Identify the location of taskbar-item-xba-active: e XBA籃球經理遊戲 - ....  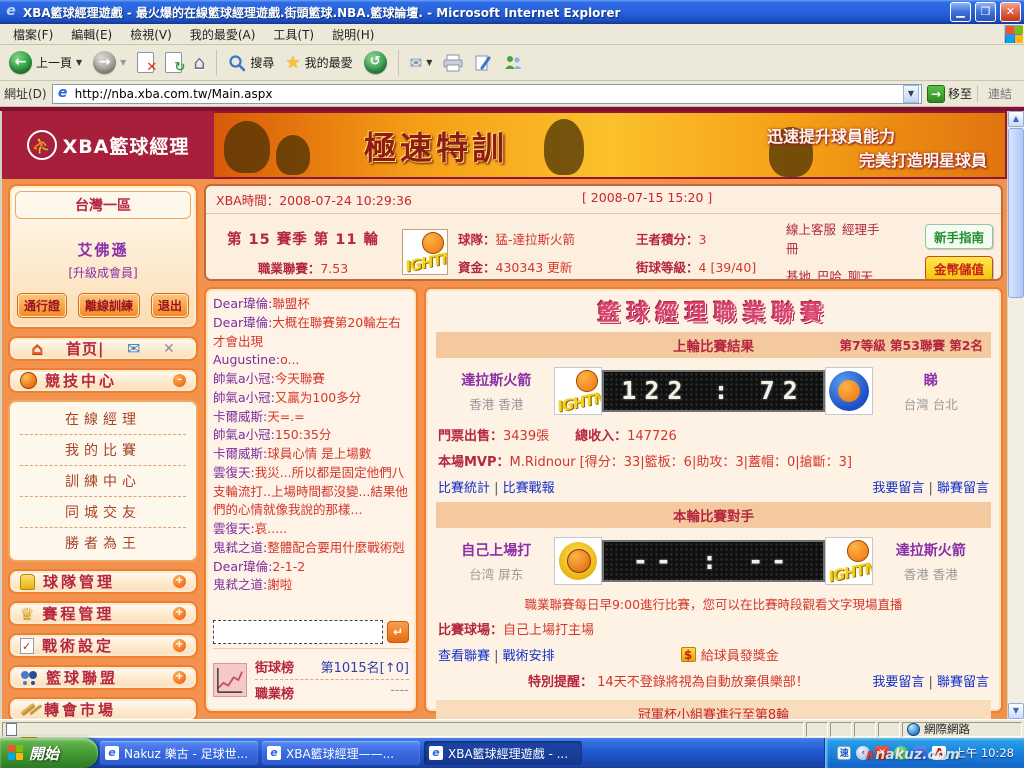
(503, 753).